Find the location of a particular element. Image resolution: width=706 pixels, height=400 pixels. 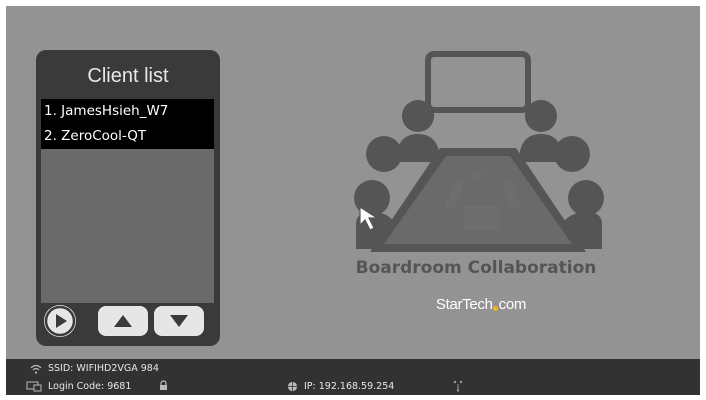

wifi-icon is located at coordinates (36, 369).